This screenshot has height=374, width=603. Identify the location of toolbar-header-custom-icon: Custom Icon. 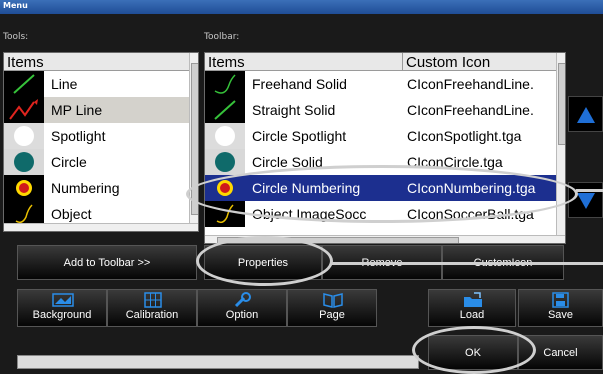
(479, 62).